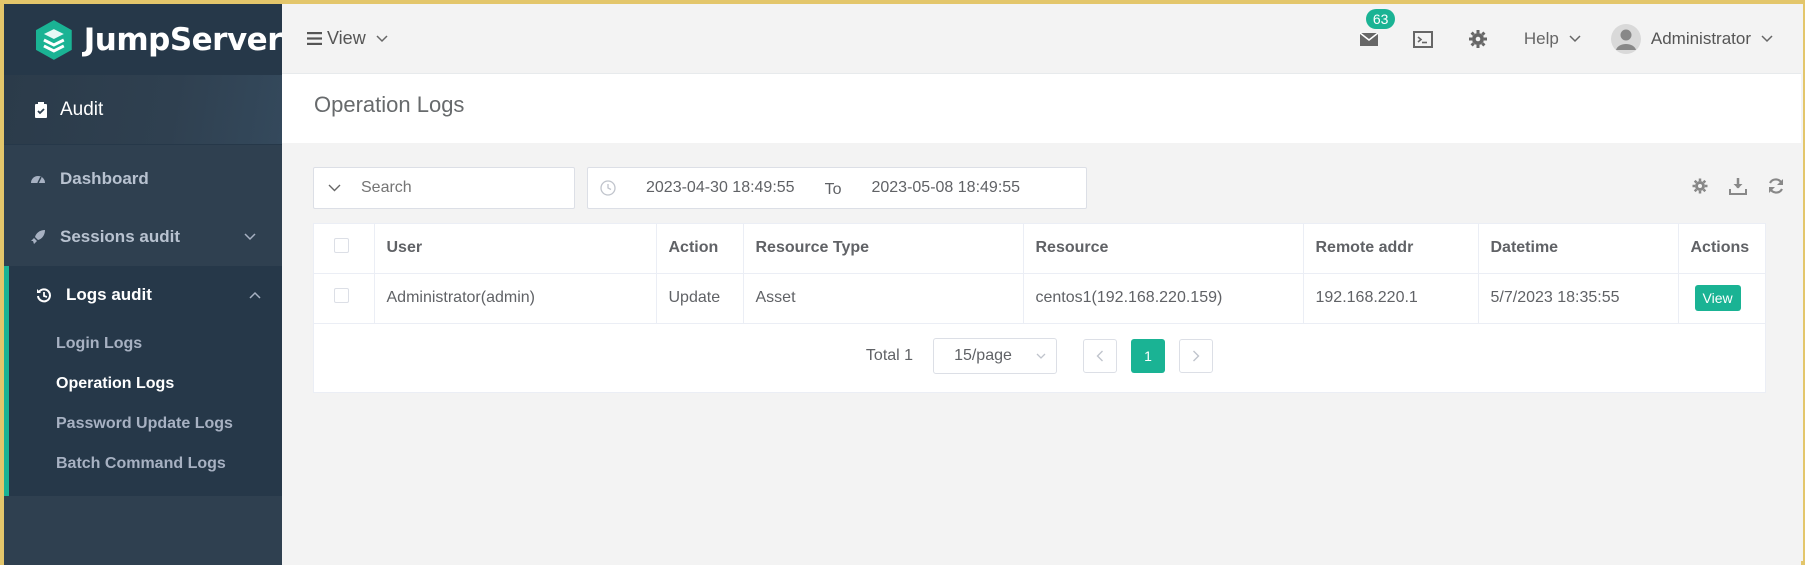 This screenshot has height=565, width=1805. Describe the element at coordinates (38, 237) in the screenshot. I see `rocket-icon` at that location.